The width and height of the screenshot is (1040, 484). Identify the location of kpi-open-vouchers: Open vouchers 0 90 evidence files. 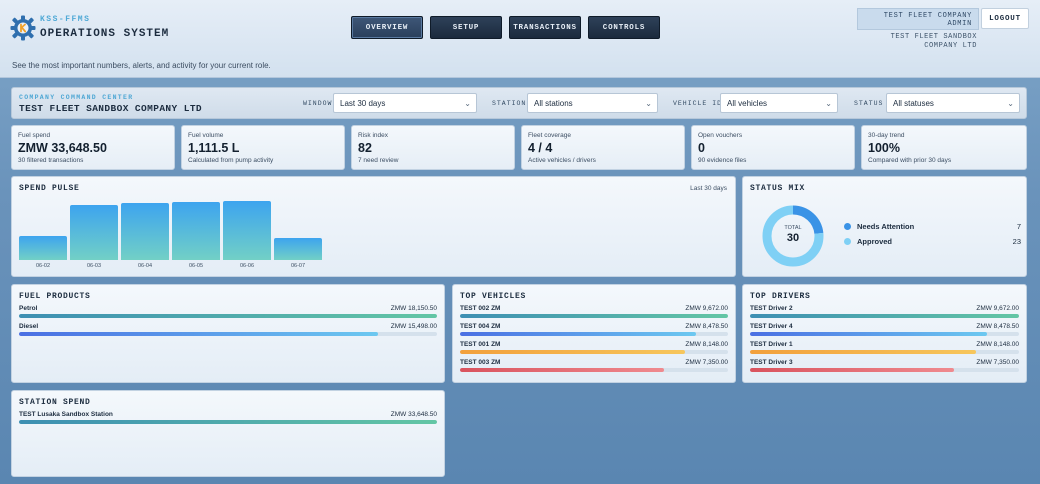
(773, 147).